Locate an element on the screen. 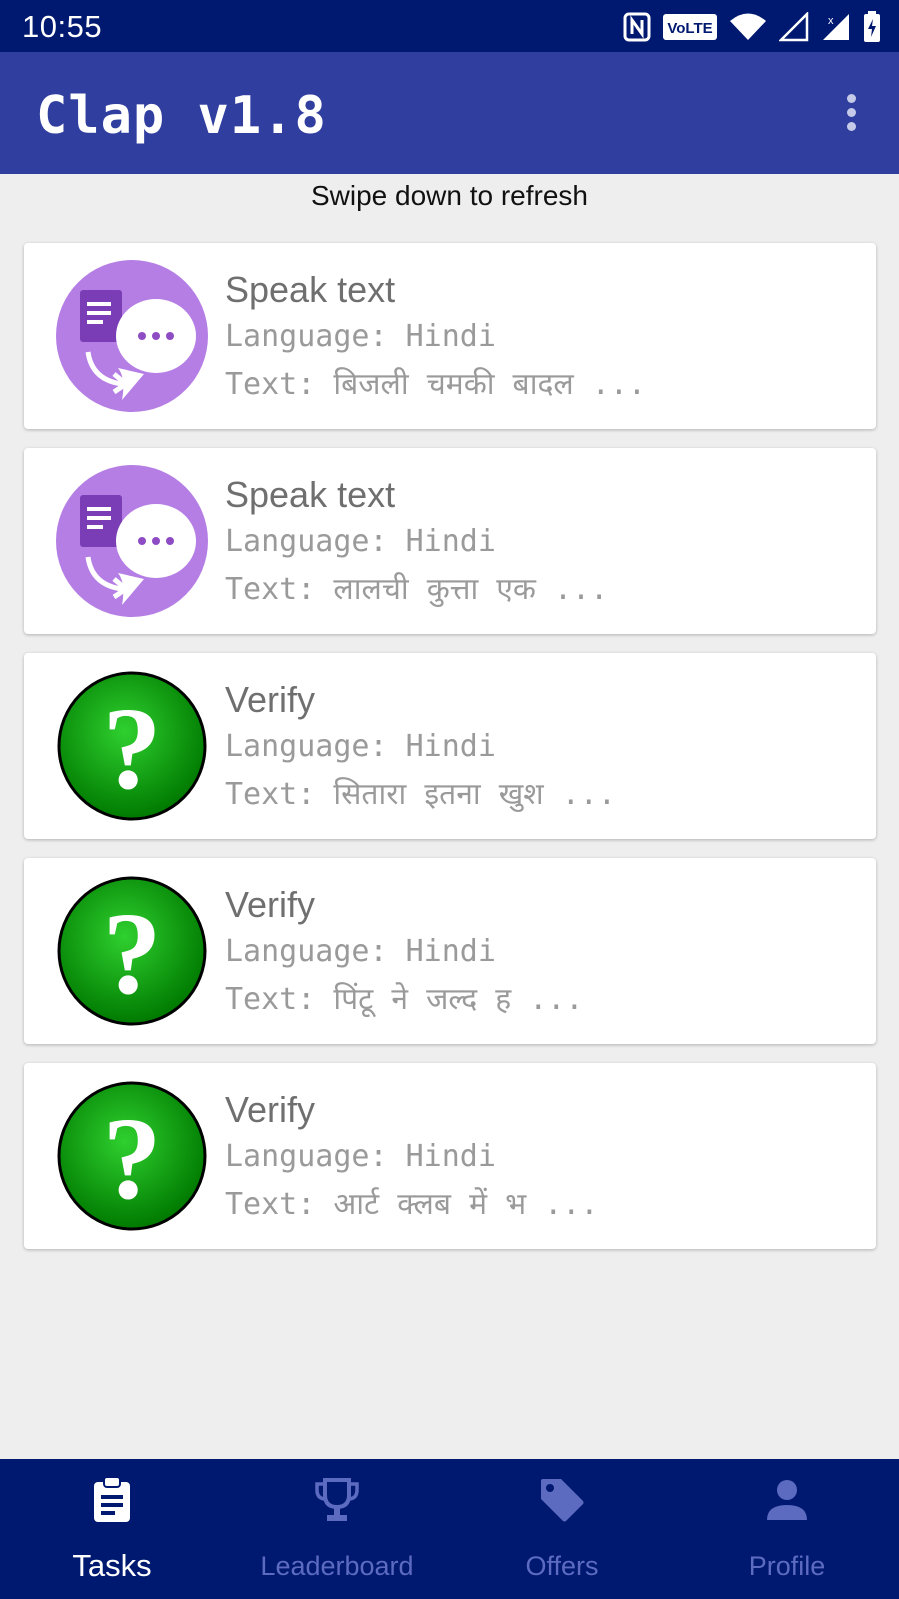 This screenshot has width=899, height=1599. wifi-icon is located at coordinates (748, 26).